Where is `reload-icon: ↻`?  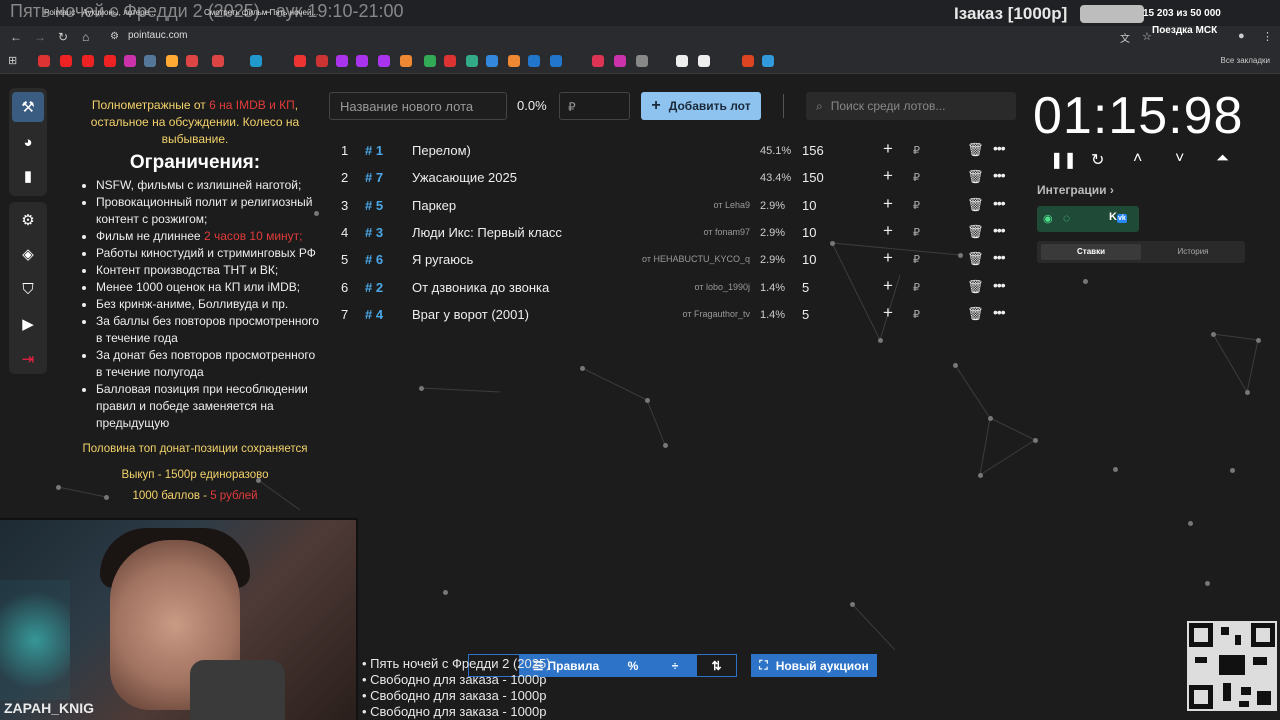
reload-icon: ↻ is located at coordinates (63, 37).